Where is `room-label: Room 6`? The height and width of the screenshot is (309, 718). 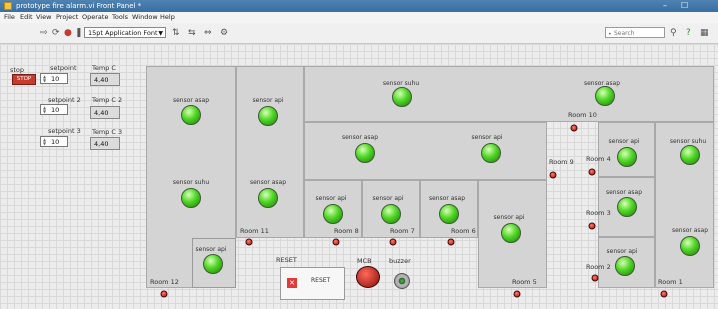 room-label: Room 6 is located at coordinates (463, 231).